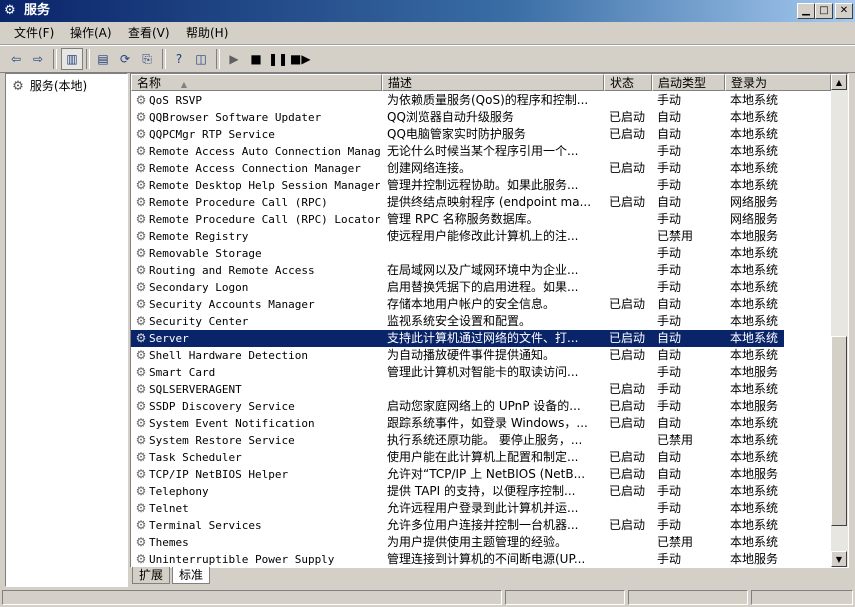  I want to click on service-name-cell: ⚙ Removable Storage, so click(256, 253).